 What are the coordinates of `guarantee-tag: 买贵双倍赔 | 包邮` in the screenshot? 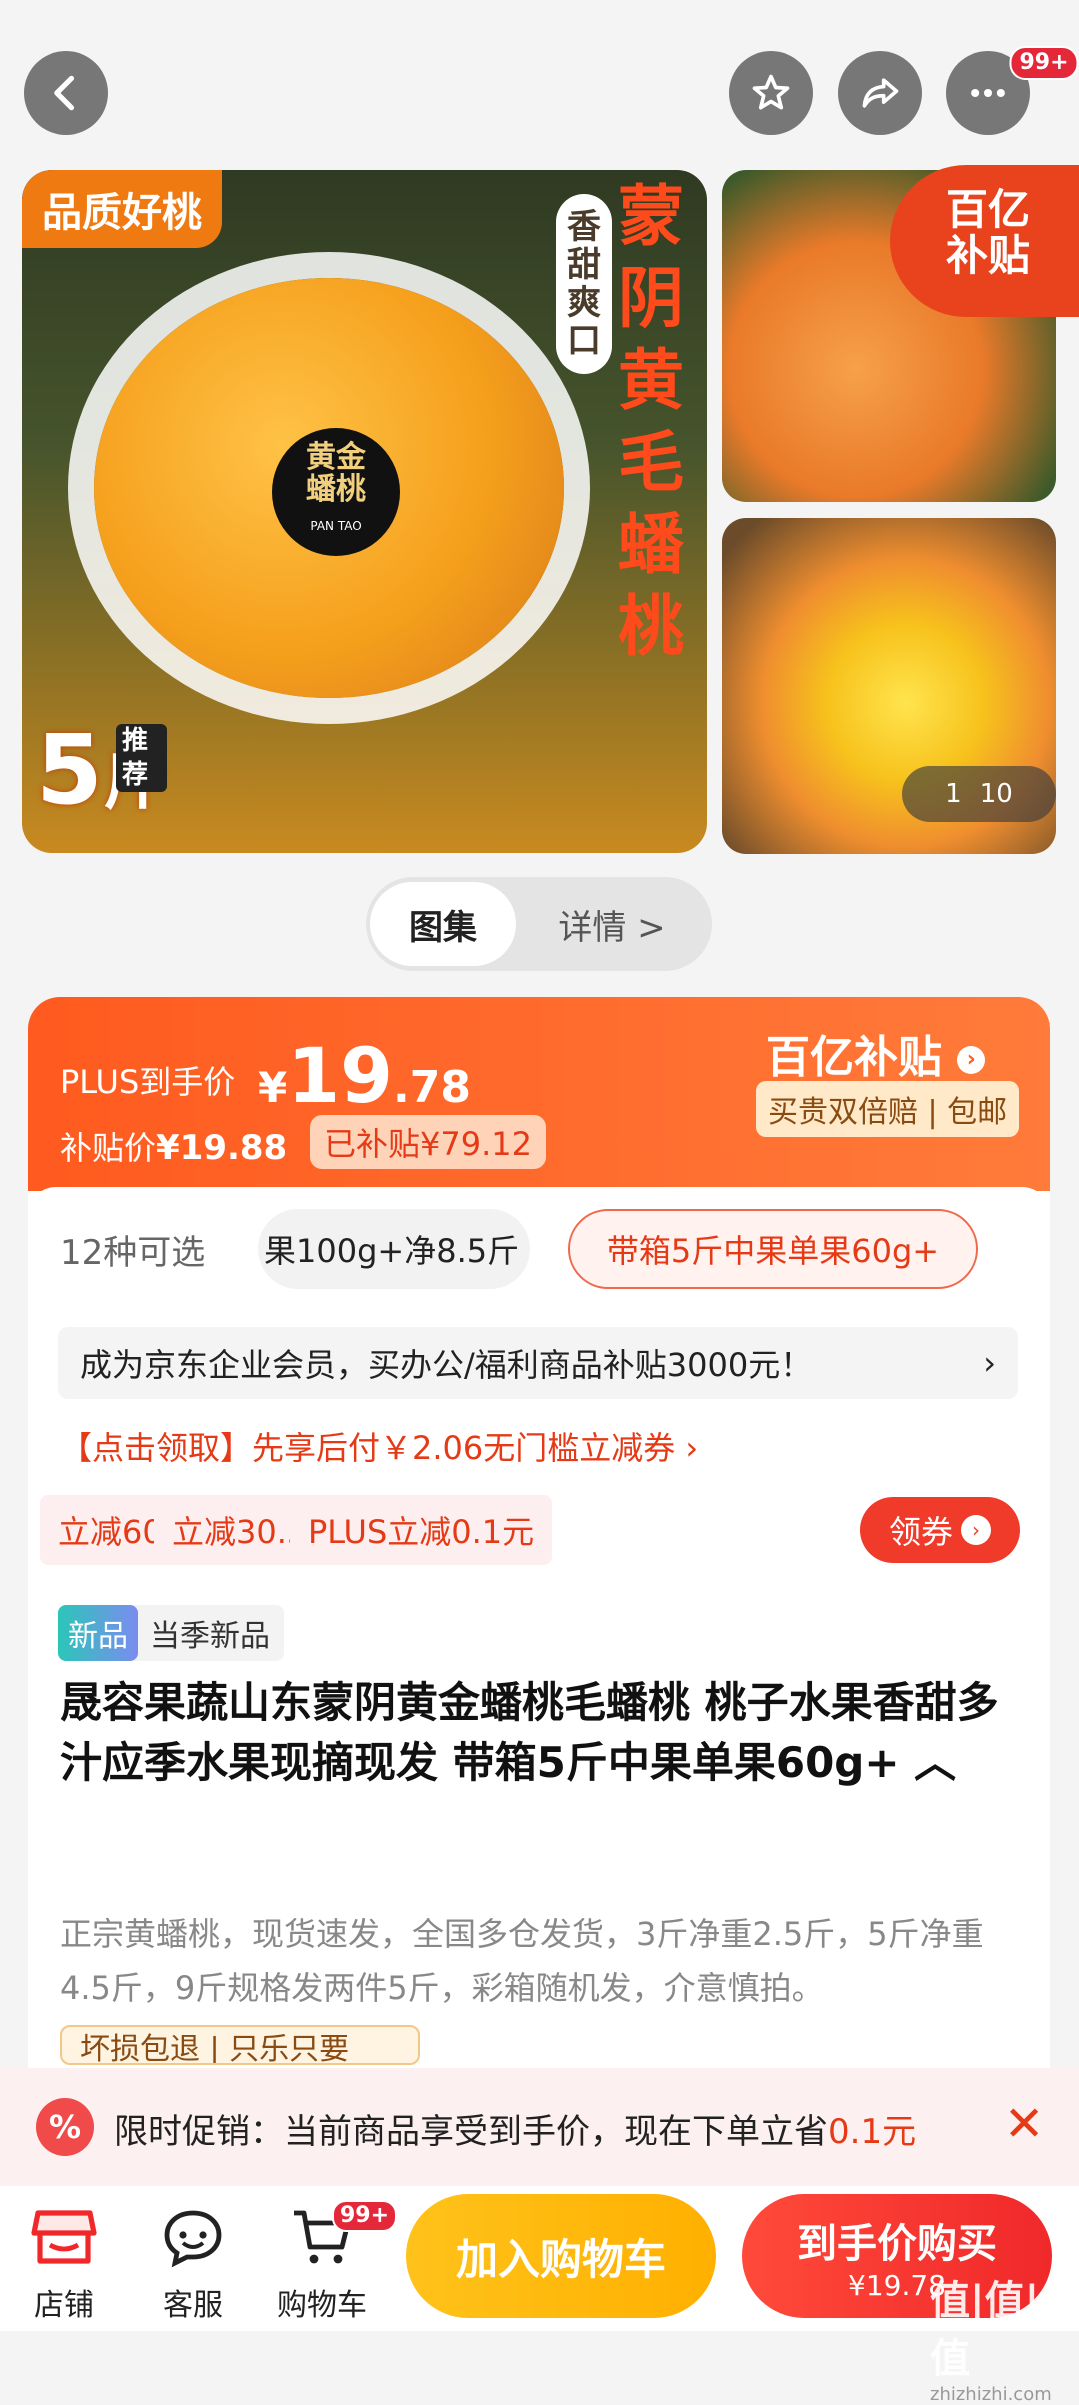 It's located at (888, 1109).